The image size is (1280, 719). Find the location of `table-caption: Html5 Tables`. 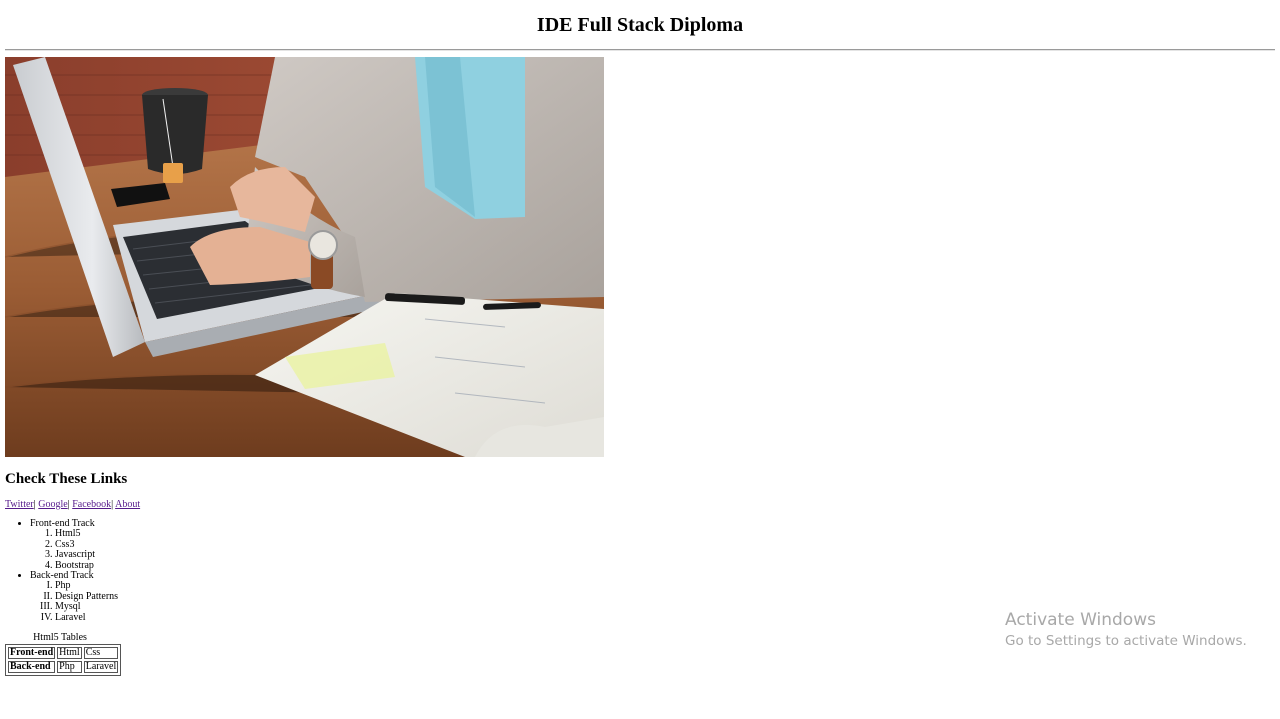

table-caption: Html5 Tables is located at coordinates (60, 637).